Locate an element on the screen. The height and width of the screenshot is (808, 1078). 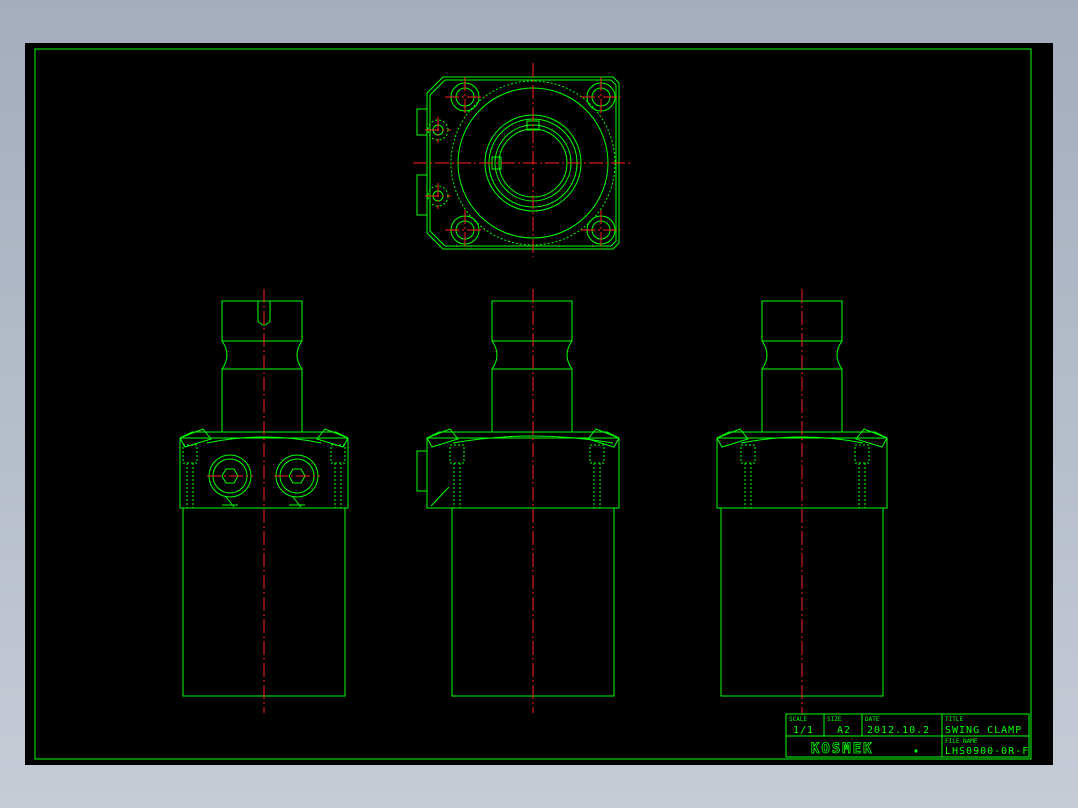
title-value: SWING CLAMP is located at coordinates (983, 730).